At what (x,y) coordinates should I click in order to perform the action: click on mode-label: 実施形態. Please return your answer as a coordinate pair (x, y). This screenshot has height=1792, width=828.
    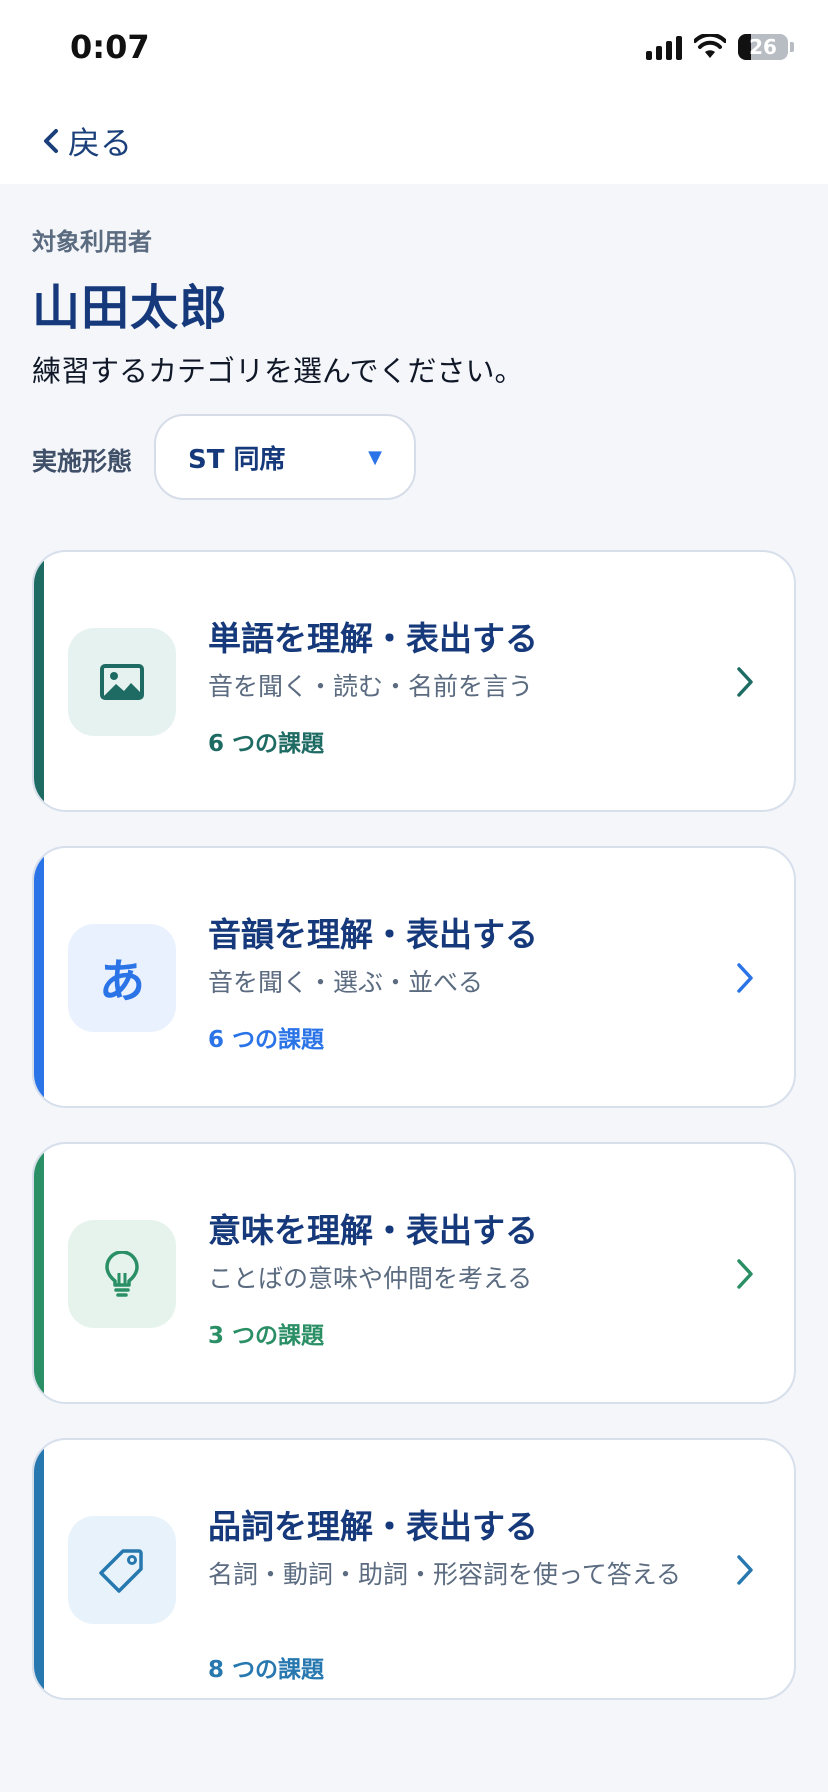
    Looking at the image, I should click on (82, 461).